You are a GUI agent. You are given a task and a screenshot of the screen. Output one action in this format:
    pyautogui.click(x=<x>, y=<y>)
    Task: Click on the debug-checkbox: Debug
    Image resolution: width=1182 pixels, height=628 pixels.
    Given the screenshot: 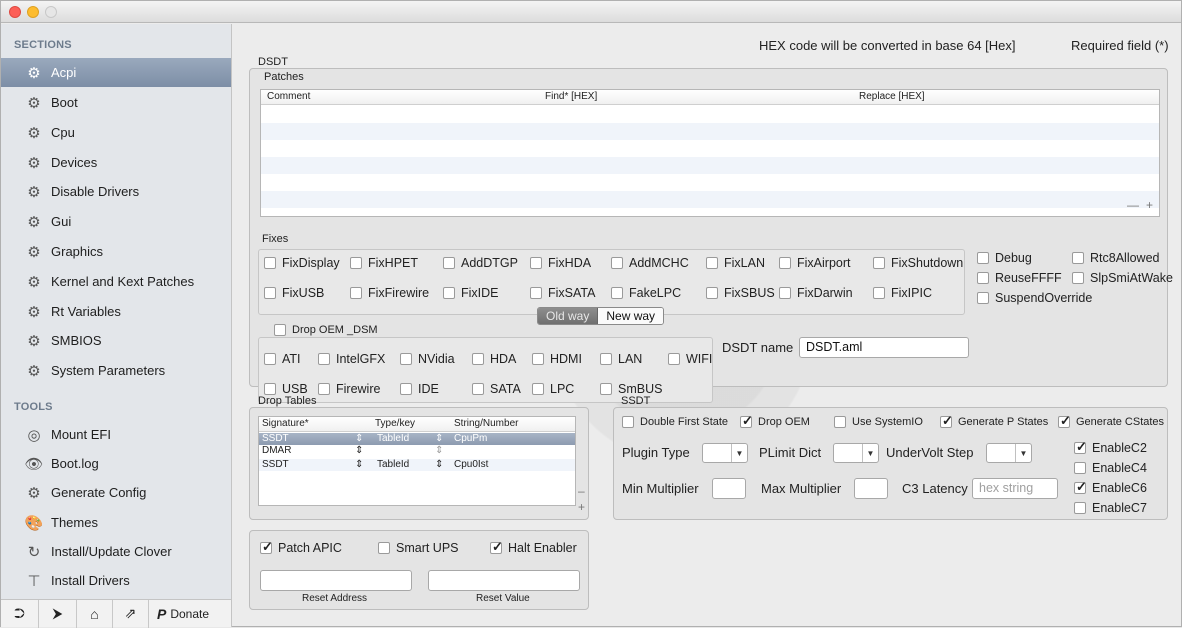 What is the action you would take?
    pyautogui.click(x=1004, y=258)
    